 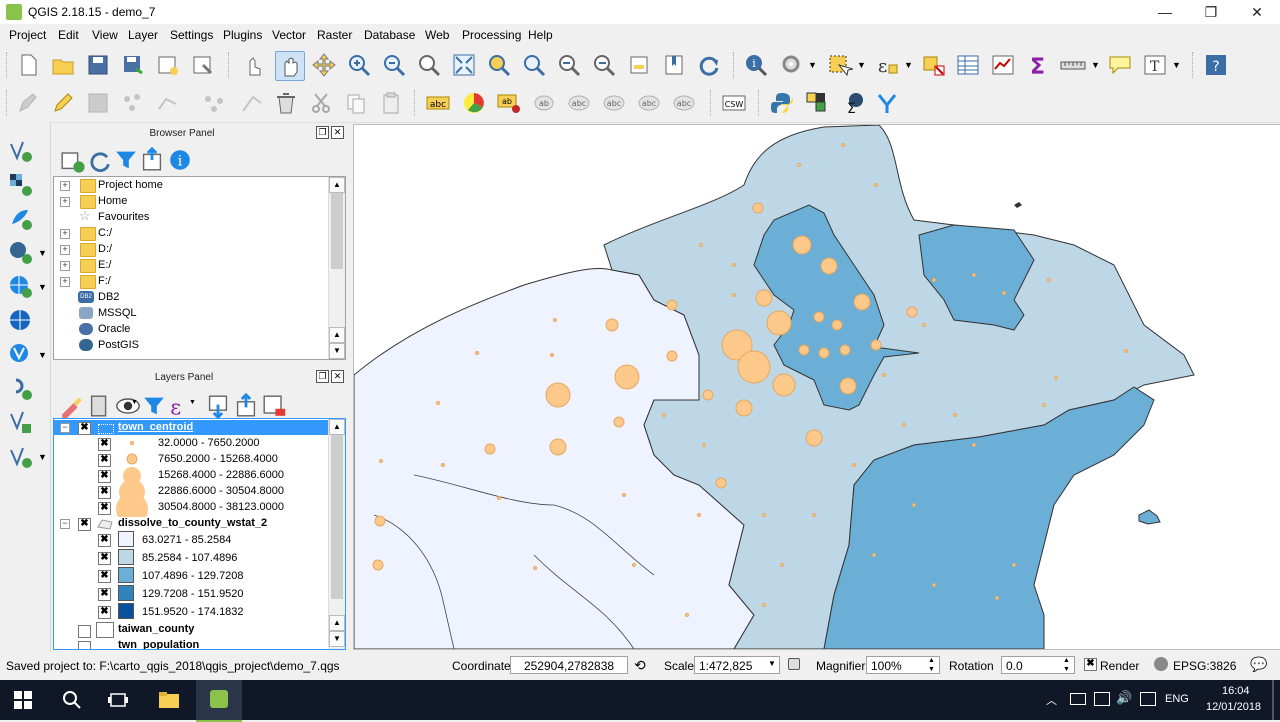 What do you see at coordinates (1120, 65) in the screenshot?
I see `map-tips-icon` at bounding box center [1120, 65].